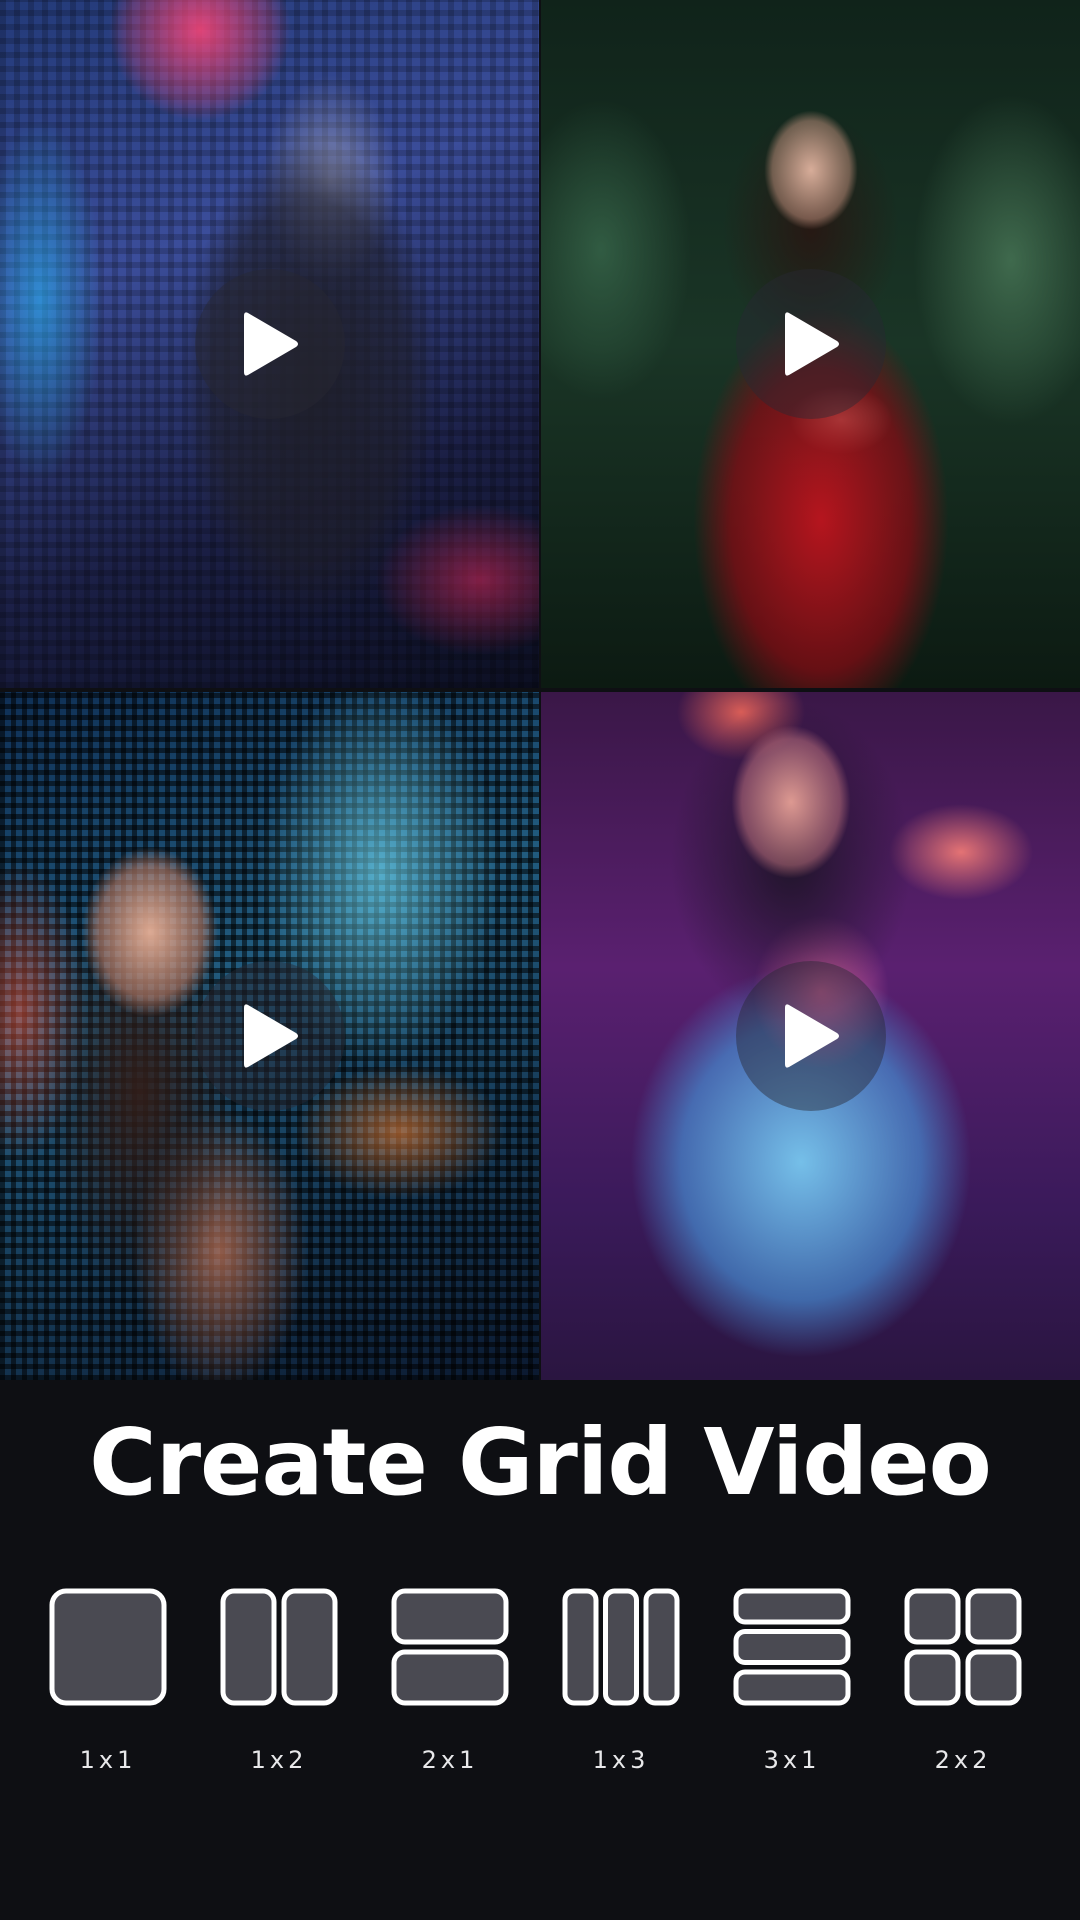 The image size is (1080, 1920). What do you see at coordinates (540, 1688) in the screenshot?
I see `layout-options: 1x1 1x2 2x1 1x3 3x1 2x2` at bounding box center [540, 1688].